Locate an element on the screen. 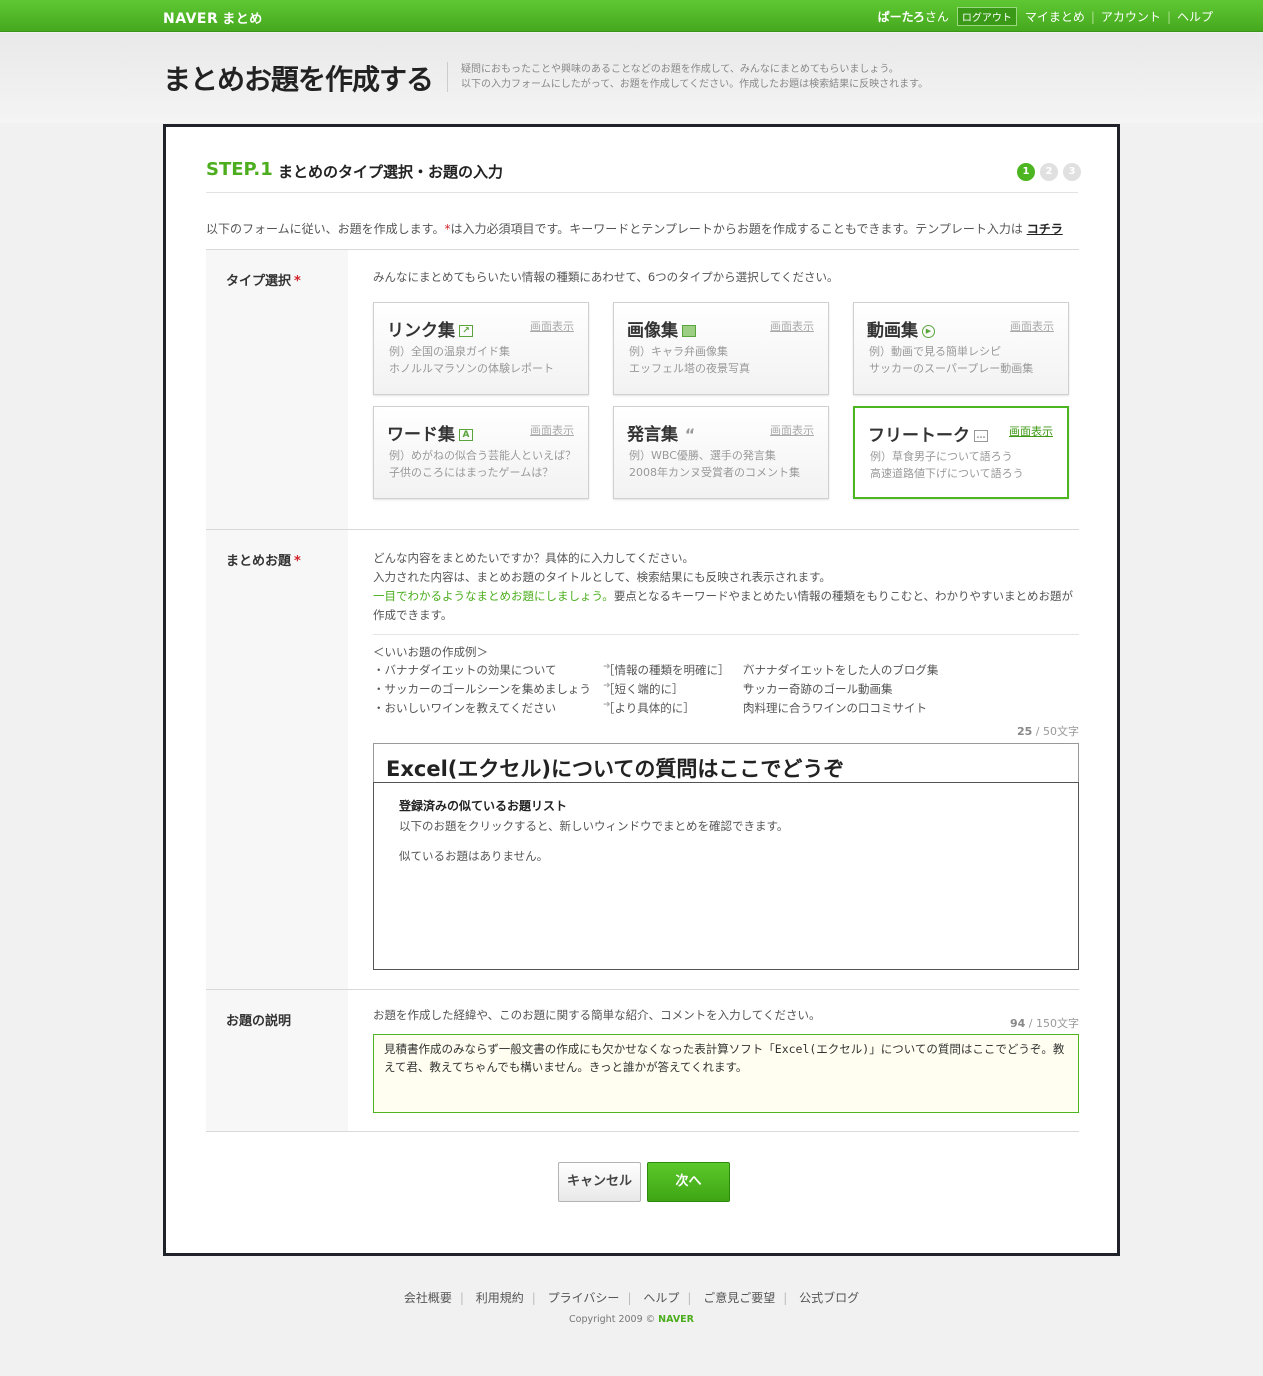  step-dot-3: 3 is located at coordinates (1072, 172).